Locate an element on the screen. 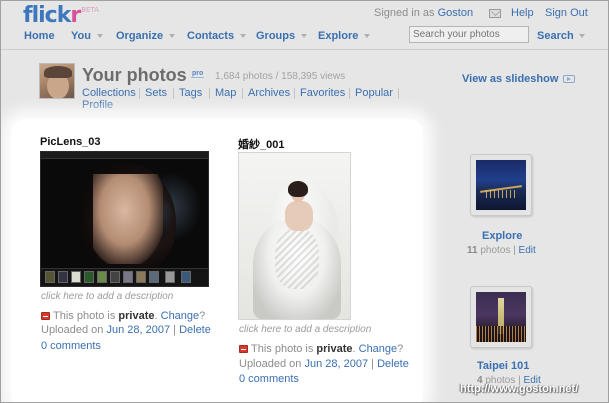 The width and height of the screenshot is (609, 403). avatar is located at coordinates (57, 81).